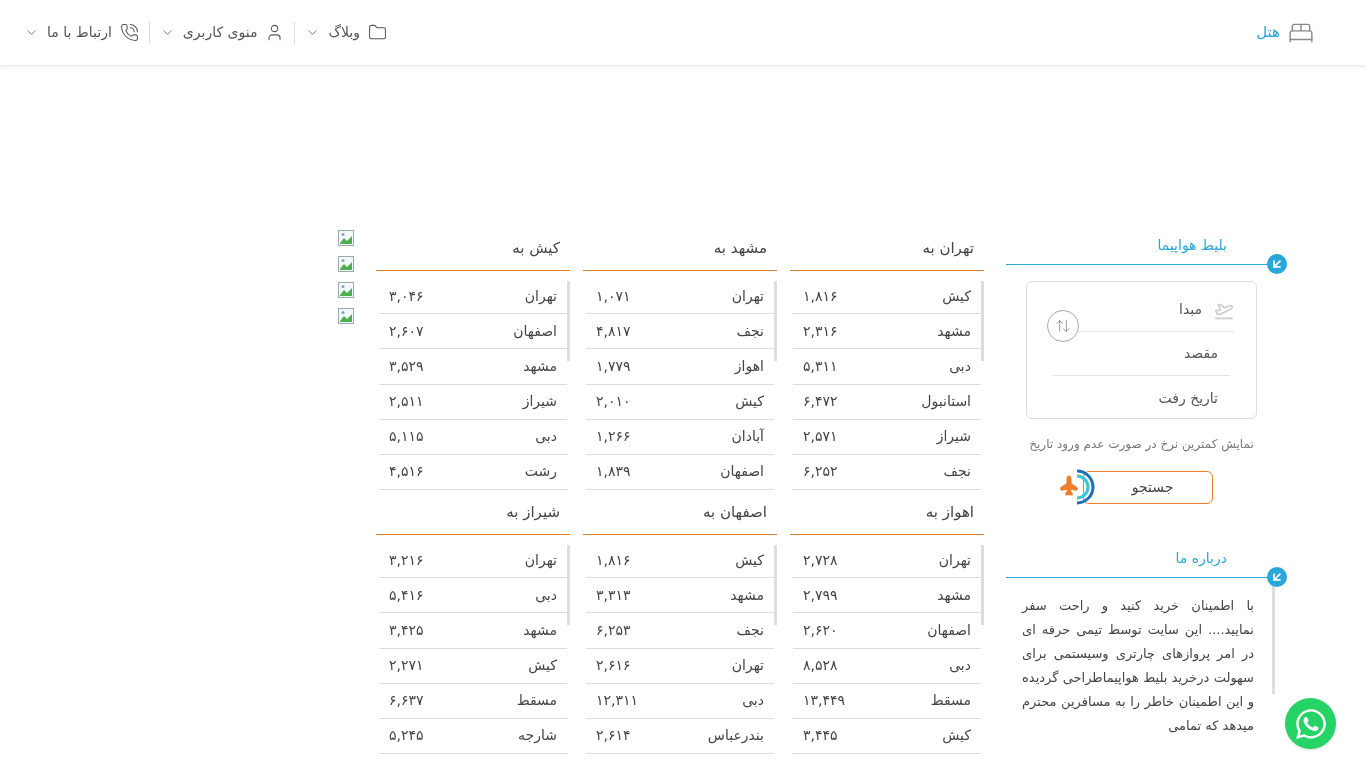 Image resolution: width=1366 pixels, height=768 pixels. Describe the element at coordinates (820, 437) in the screenshot. I see `price-text: ۲,۵۷۱` at that location.